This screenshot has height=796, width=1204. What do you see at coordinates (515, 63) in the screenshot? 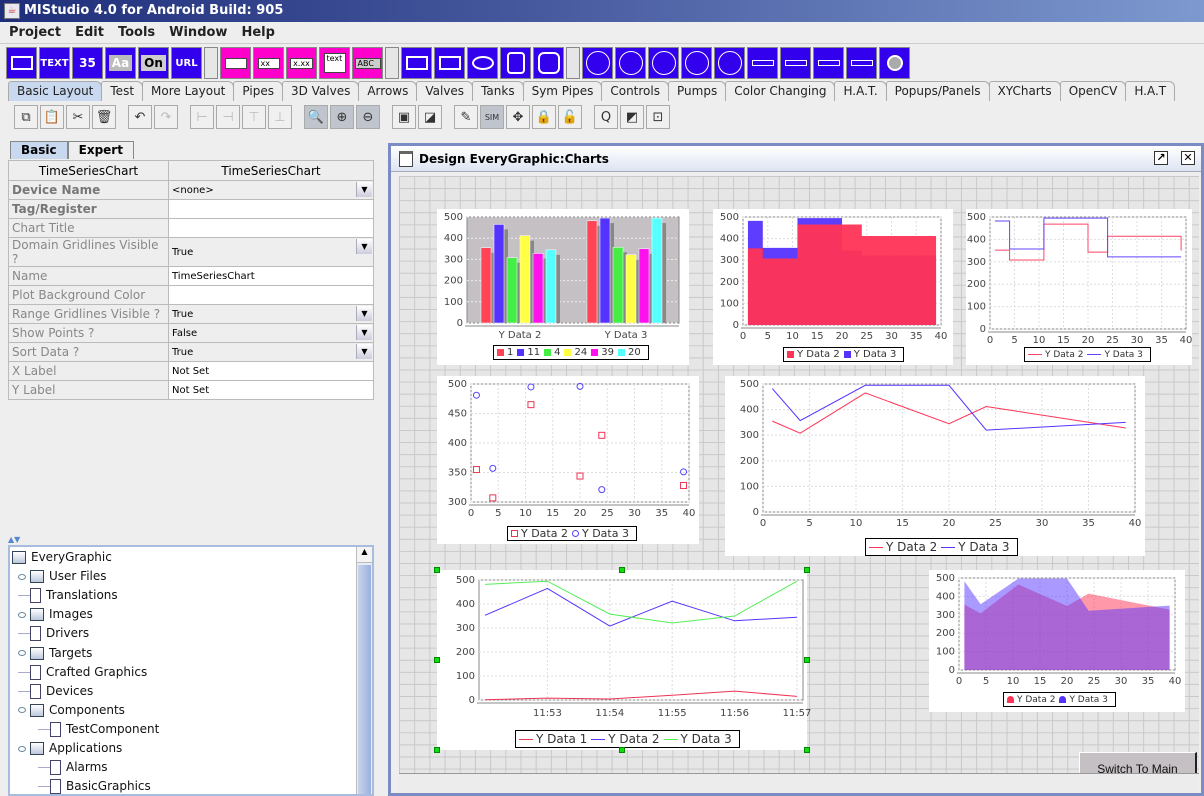
I see `palette-rounded-rect-button` at bounding box center [515, 63].